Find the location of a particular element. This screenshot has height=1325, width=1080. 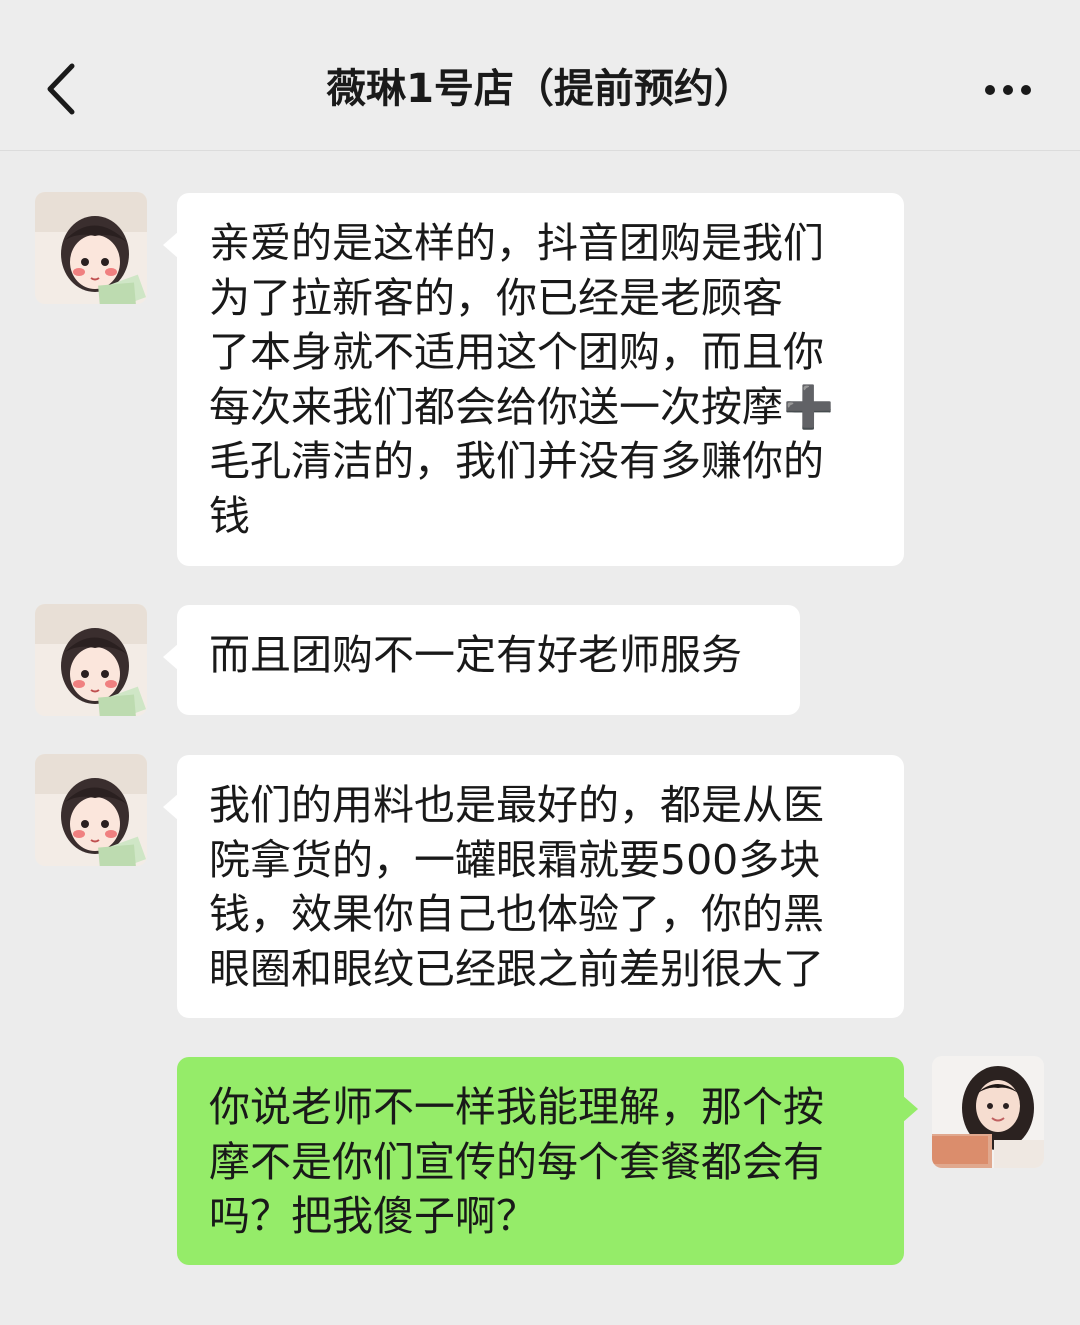

message-line: 吗？把我傻子啊？ is located at coordinates (373, 1216).